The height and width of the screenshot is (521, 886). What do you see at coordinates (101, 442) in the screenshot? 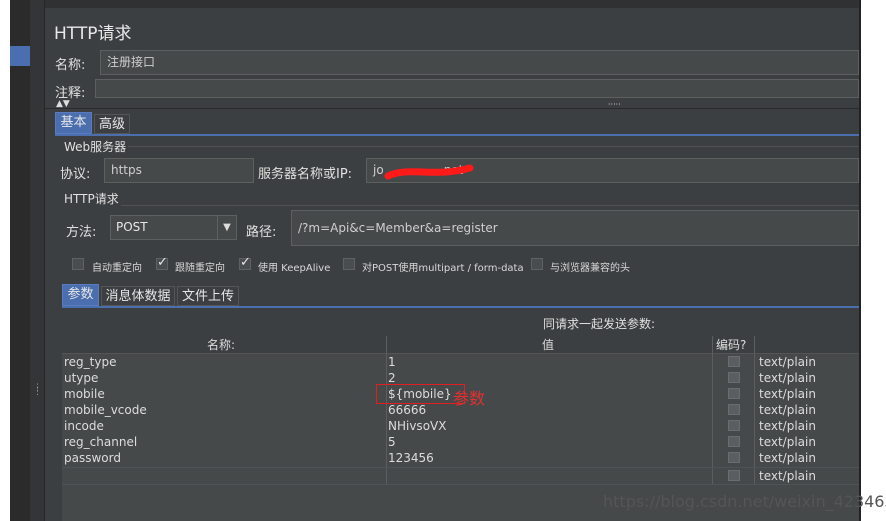
I see `row-name: reg_channel` at bounding box center [101, 442].